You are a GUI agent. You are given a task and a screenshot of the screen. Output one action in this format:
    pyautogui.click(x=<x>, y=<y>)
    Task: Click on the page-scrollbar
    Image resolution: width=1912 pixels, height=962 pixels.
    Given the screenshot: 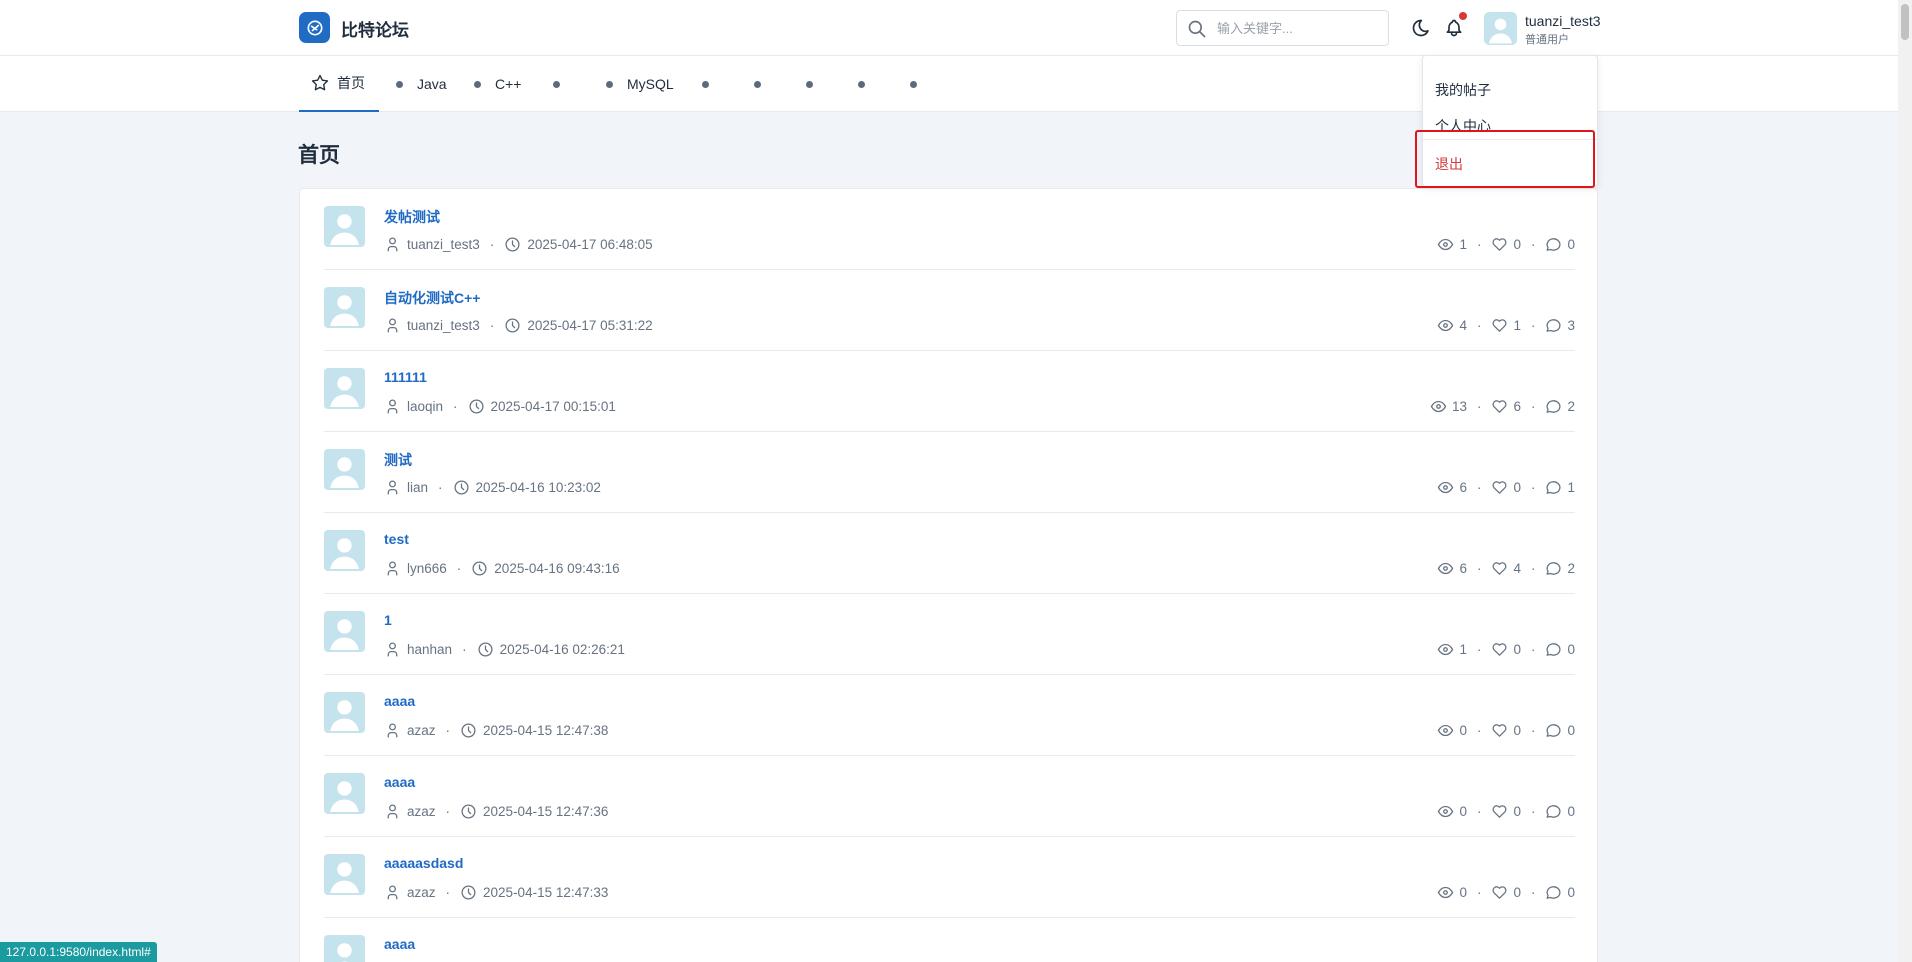 What is the action you would take?
    pyautogui.click(x=1905, y=481)
    